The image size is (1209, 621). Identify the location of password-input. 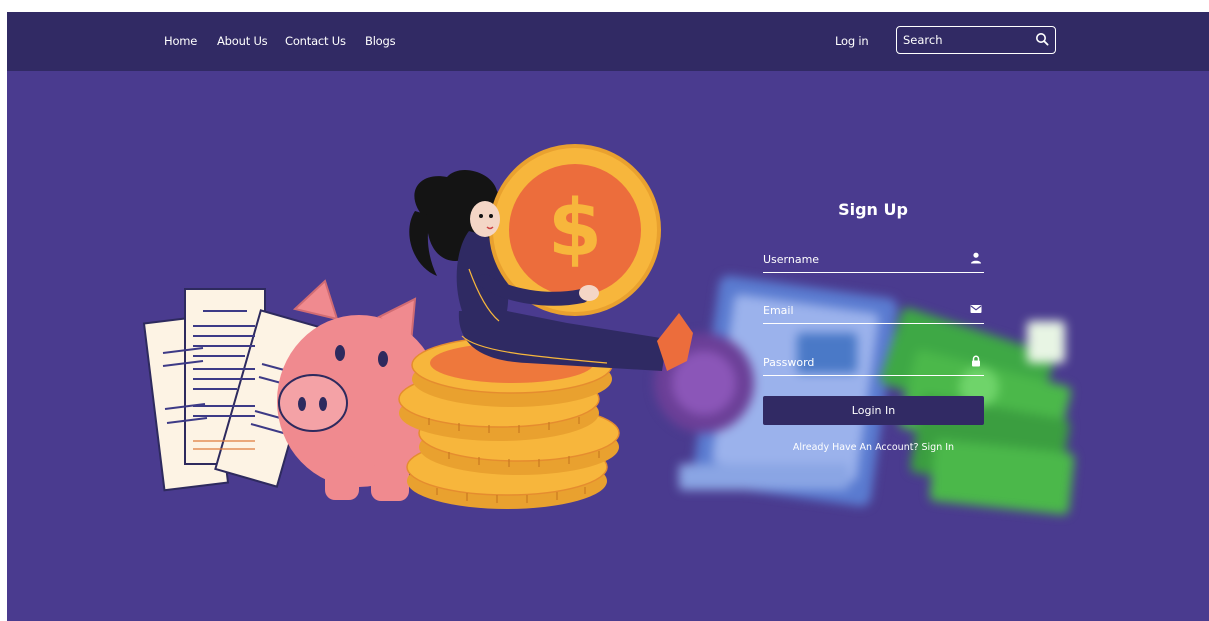
(858, 362).